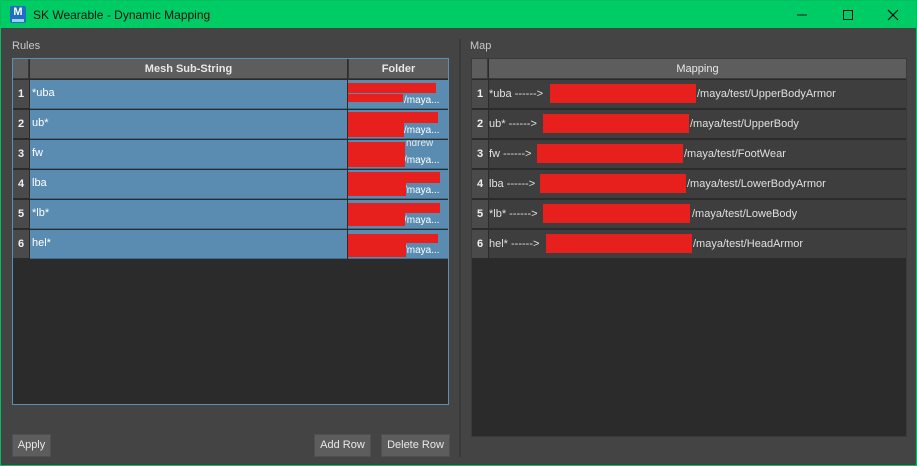  I want to click on mapping-prefix: *uba ------>, so click(516, 94).